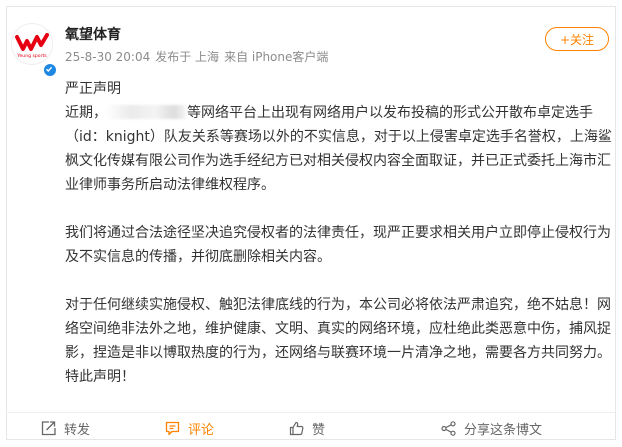  I want to click on like-label: 赞, so click(319, 430).